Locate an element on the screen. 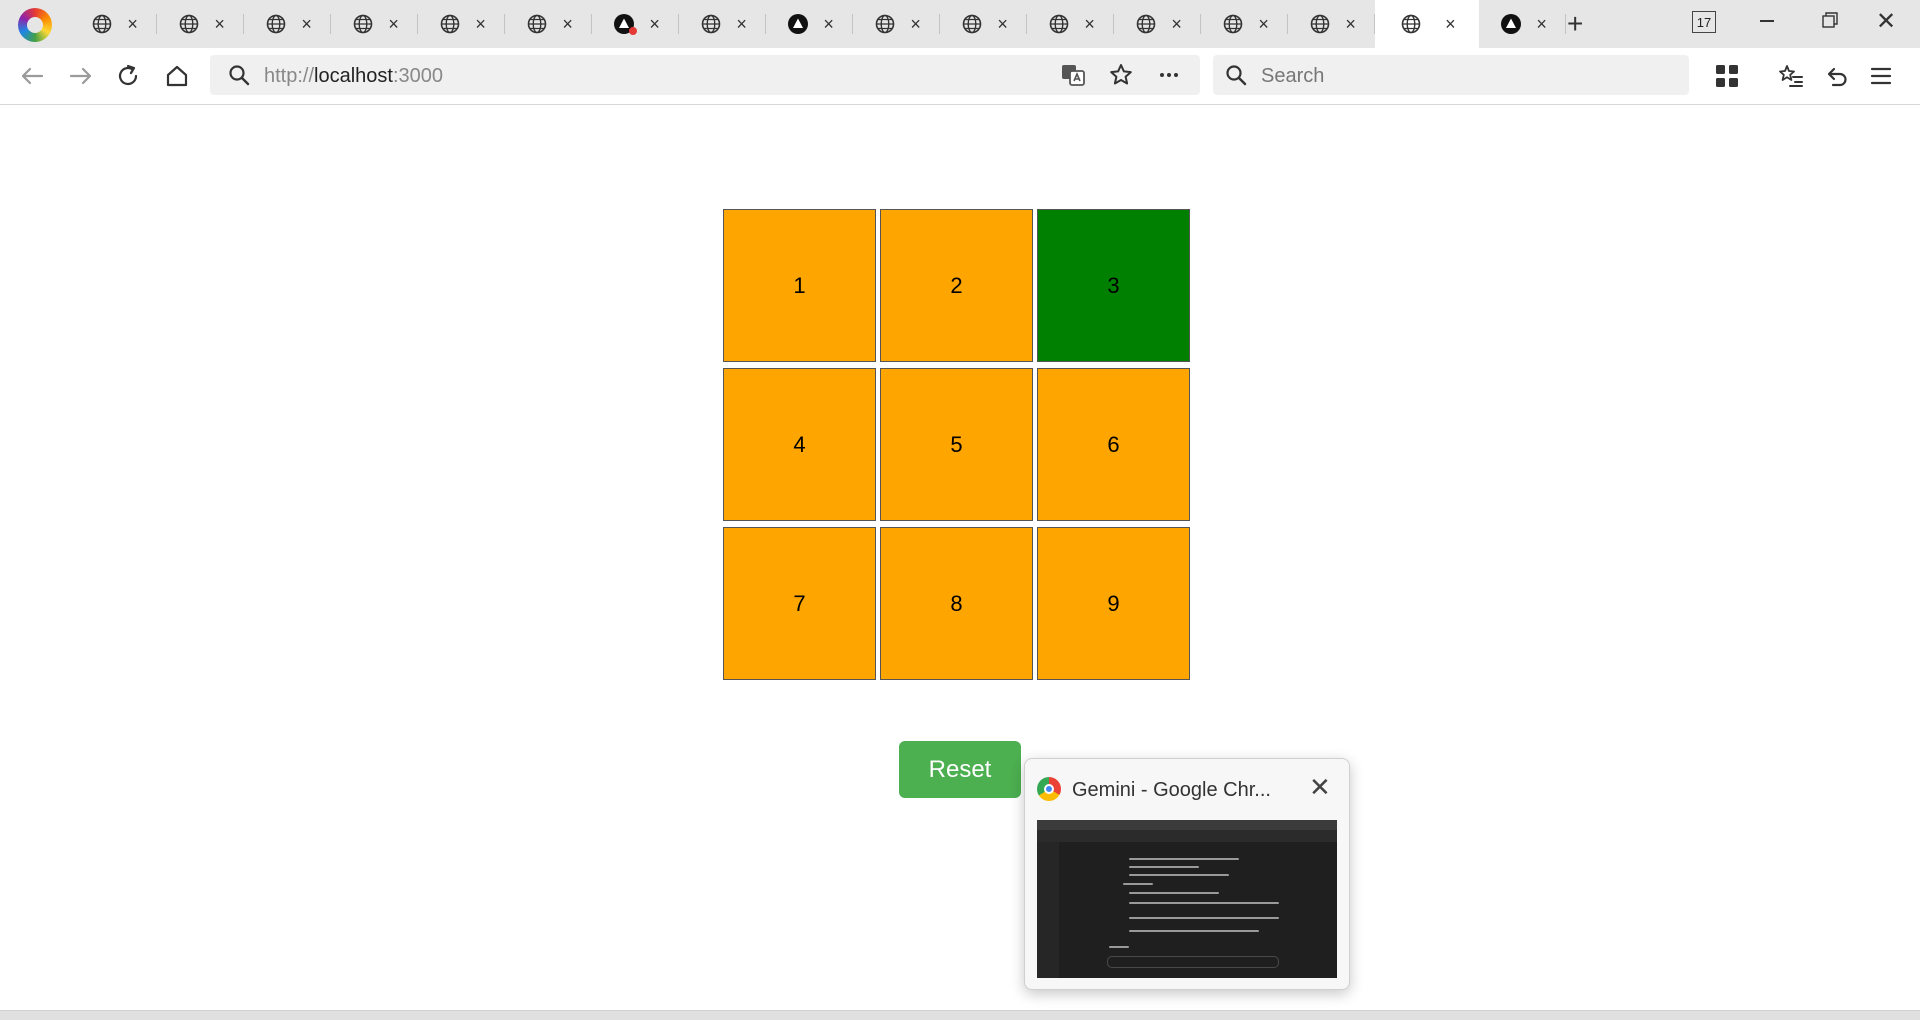  number-grid: 123 456 789 is located at coordinates (956, 444).